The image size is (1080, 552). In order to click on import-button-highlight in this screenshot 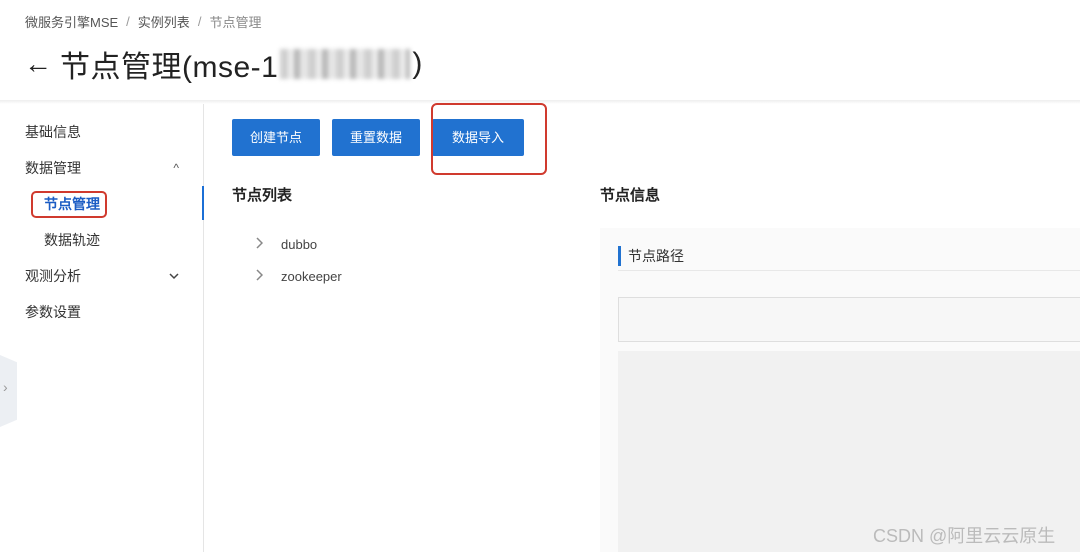, I will do `click(489, 139)`.